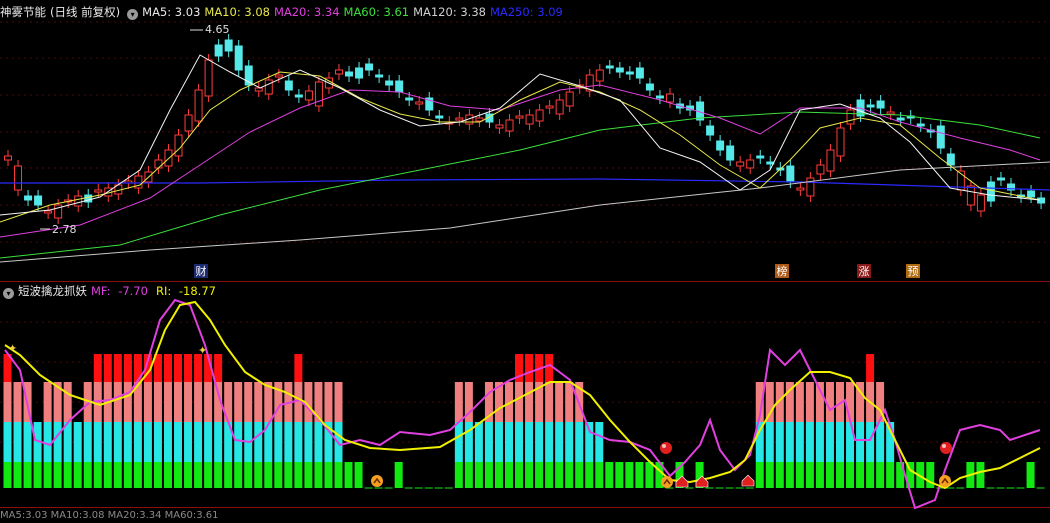 This screenshot has width=1050, height=523. What do you see at coordinates (306, 12) in the screenshot?
I see `ma-item-2: MA20: 3.34` at bounding box center [306, 12].